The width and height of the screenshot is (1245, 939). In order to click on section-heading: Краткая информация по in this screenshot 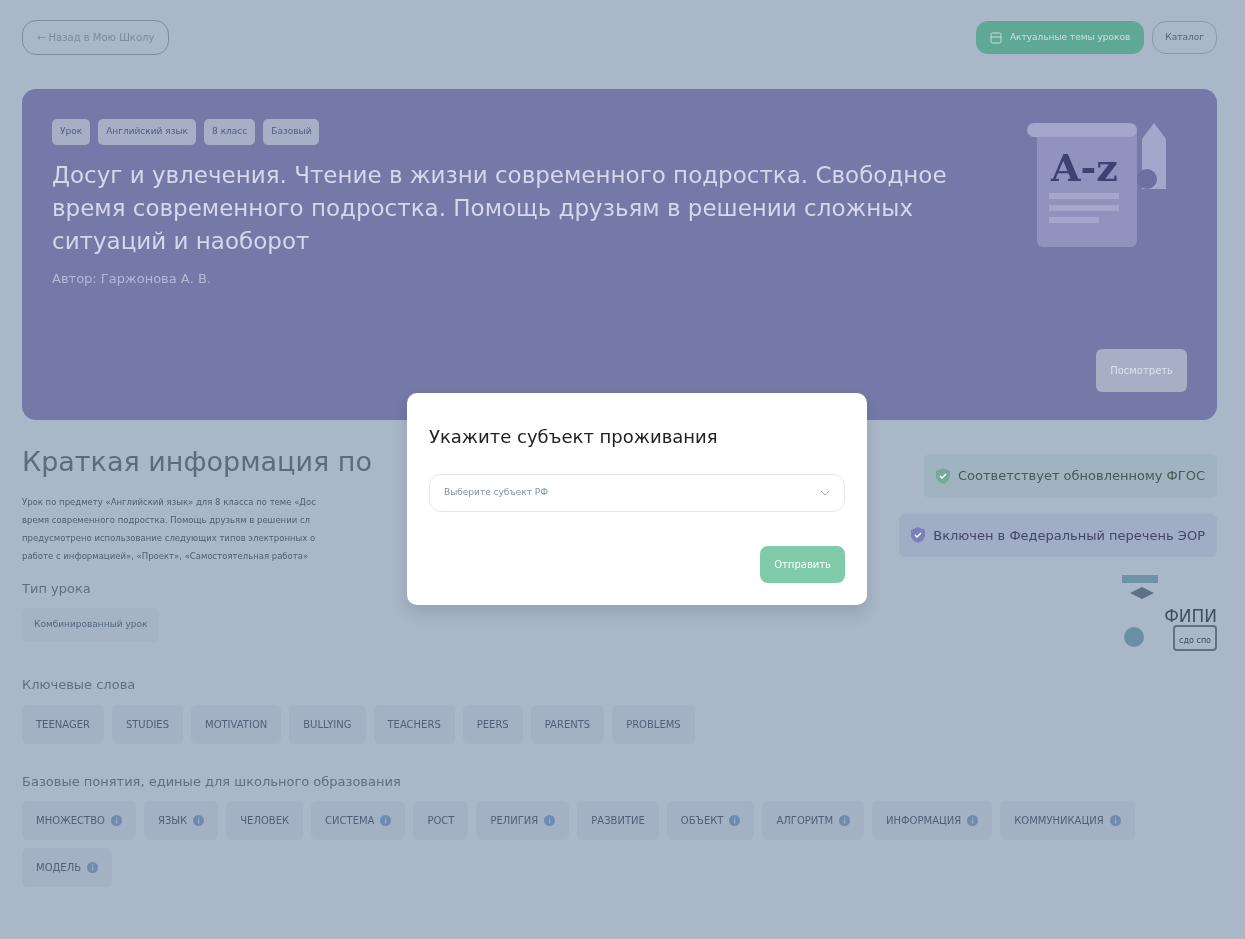, I will do `click(198, 462)`.